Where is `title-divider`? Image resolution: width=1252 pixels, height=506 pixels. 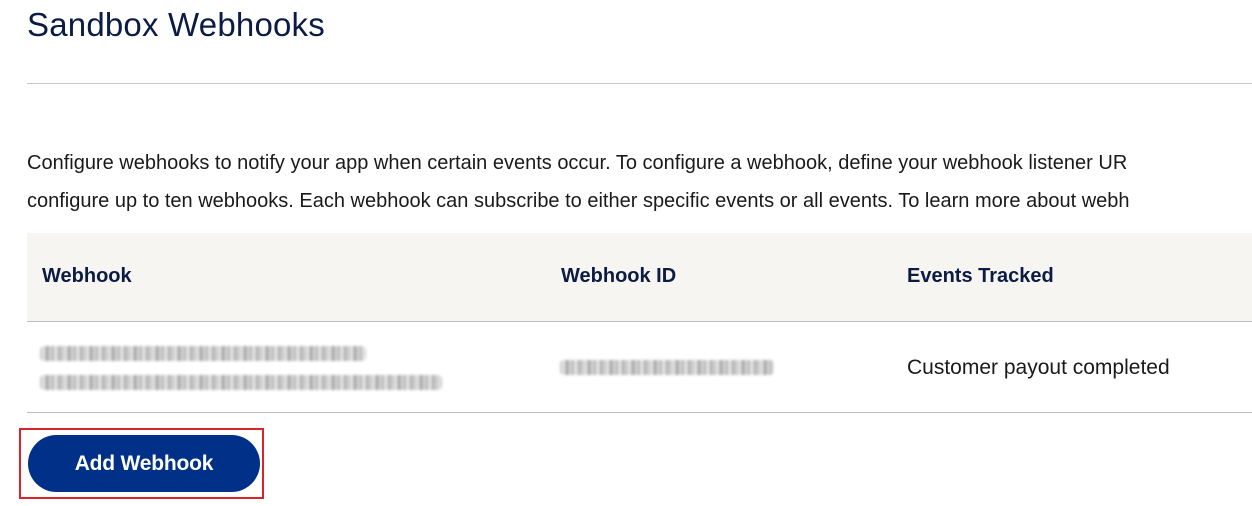 title-divider is located at coordinates (639, 83).